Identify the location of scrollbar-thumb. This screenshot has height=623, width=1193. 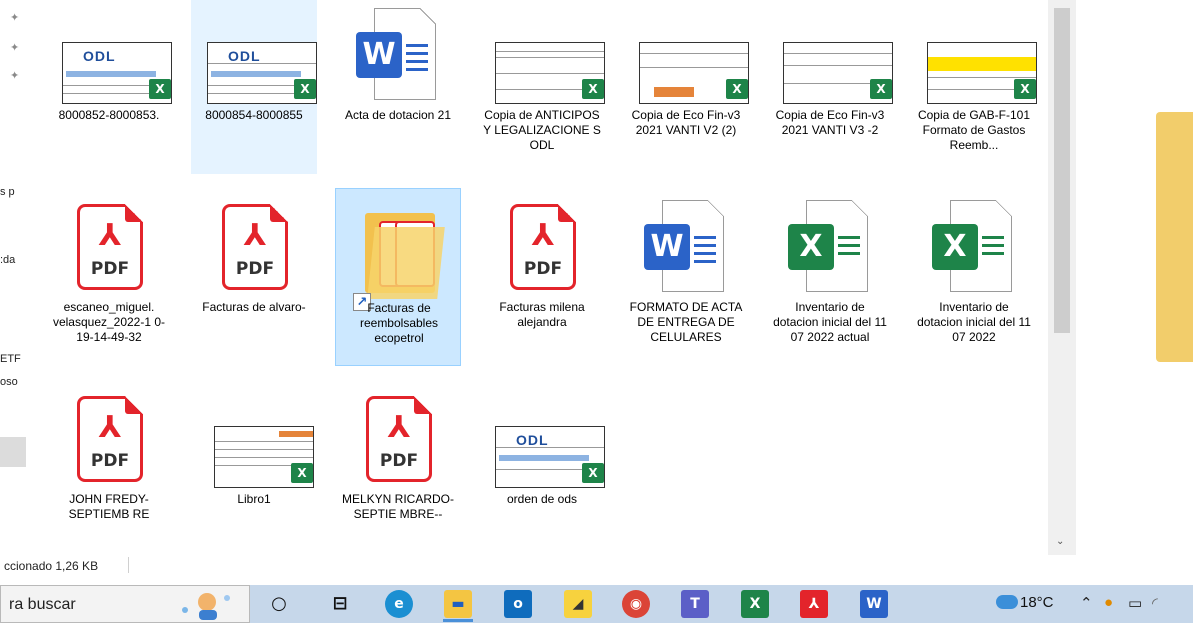
(1062, 170).